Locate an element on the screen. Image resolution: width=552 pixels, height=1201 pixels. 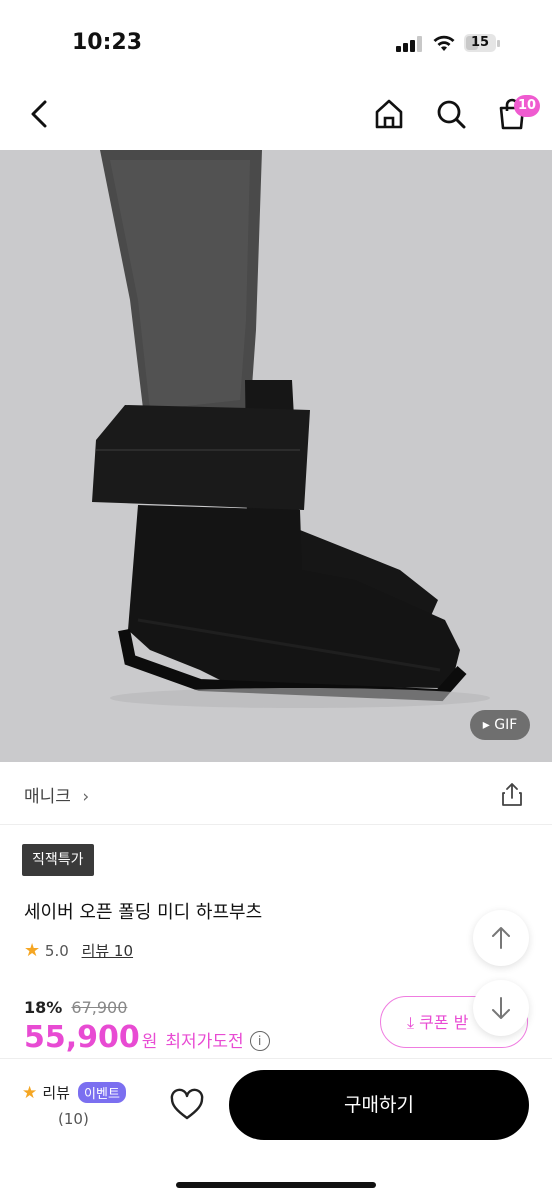
original-price: 67,900 is located at coordinates (99, 1007).